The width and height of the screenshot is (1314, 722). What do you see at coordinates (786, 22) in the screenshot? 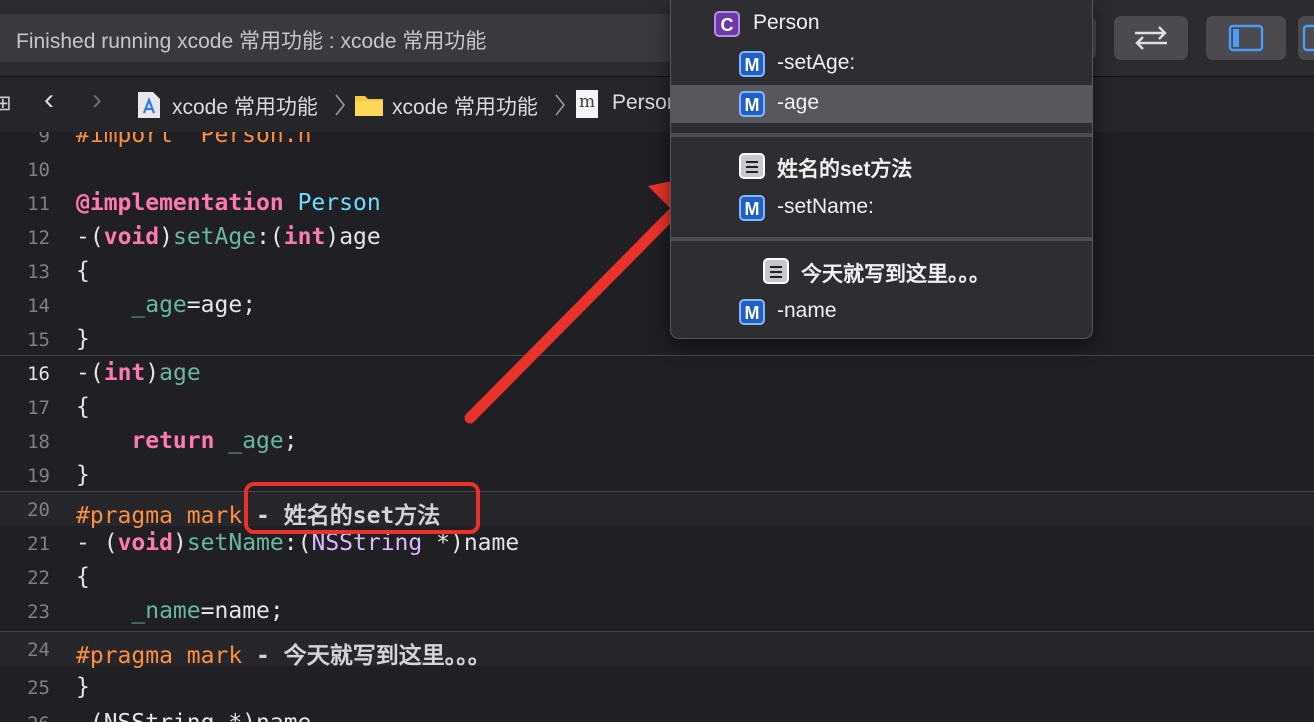
I see `popup-item-label: Person` at bounding box center [786, 22].